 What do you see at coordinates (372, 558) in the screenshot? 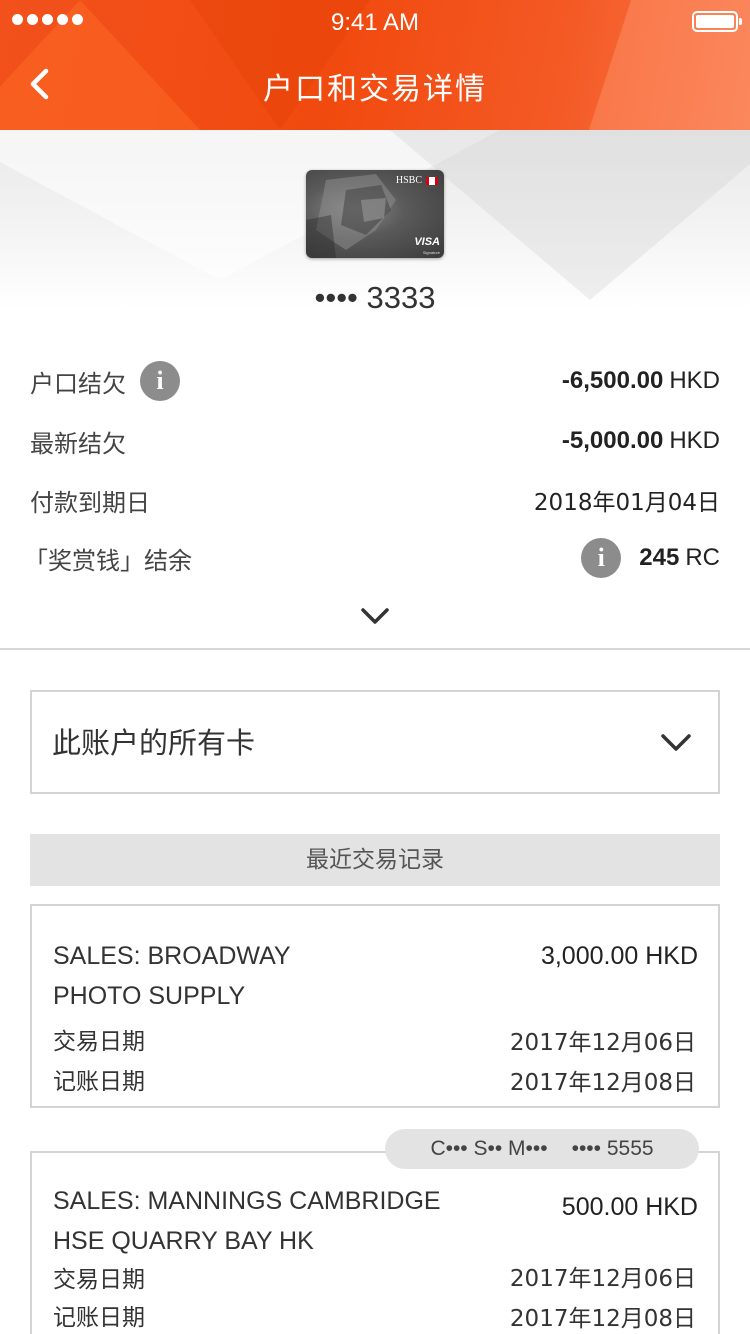
I see `rewards-row: 「奖赏钱」结余 i 245 RC` at bounding box center [372, 558].